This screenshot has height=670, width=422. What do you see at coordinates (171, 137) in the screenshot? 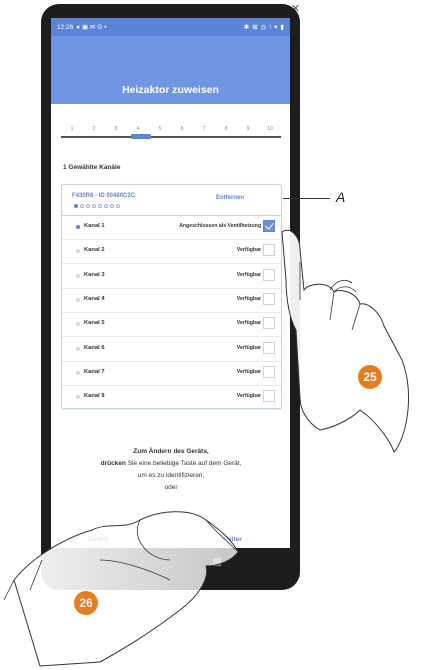
I see `step-track` at bounding box center [171, 137].